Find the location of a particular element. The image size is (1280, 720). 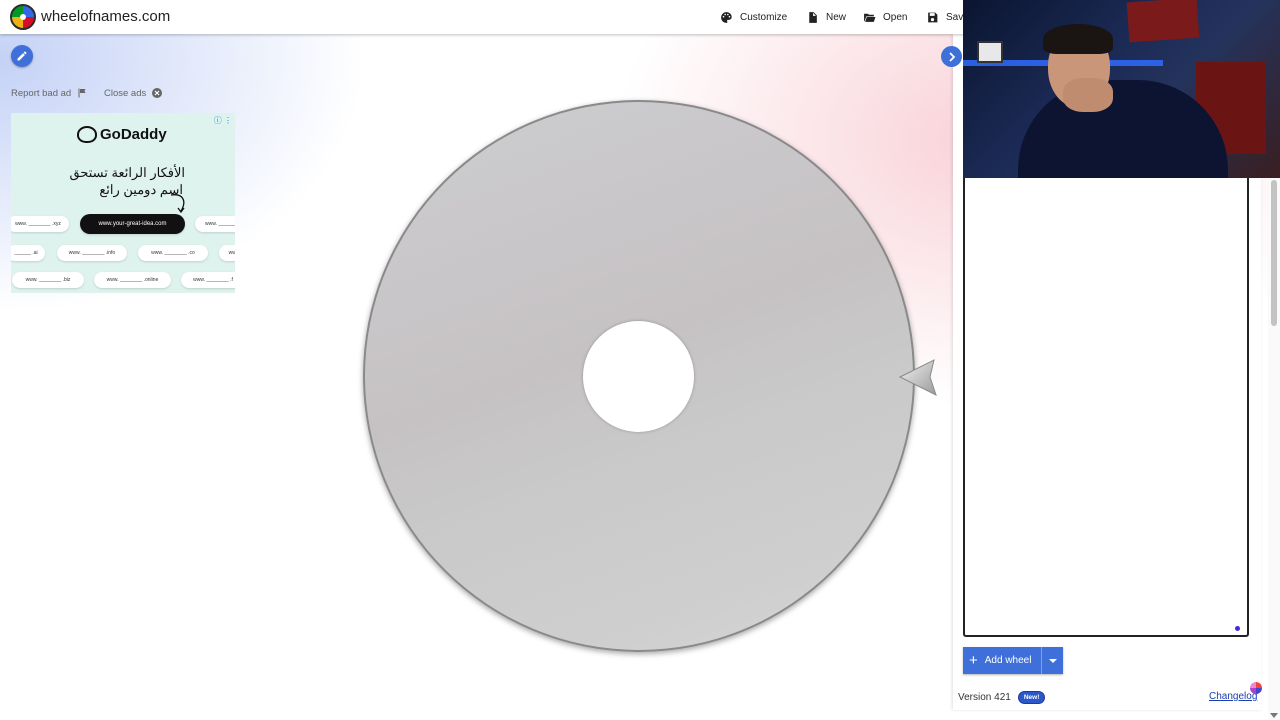

scroll-down-arrow-icon is located at coordinates (1274, 715).